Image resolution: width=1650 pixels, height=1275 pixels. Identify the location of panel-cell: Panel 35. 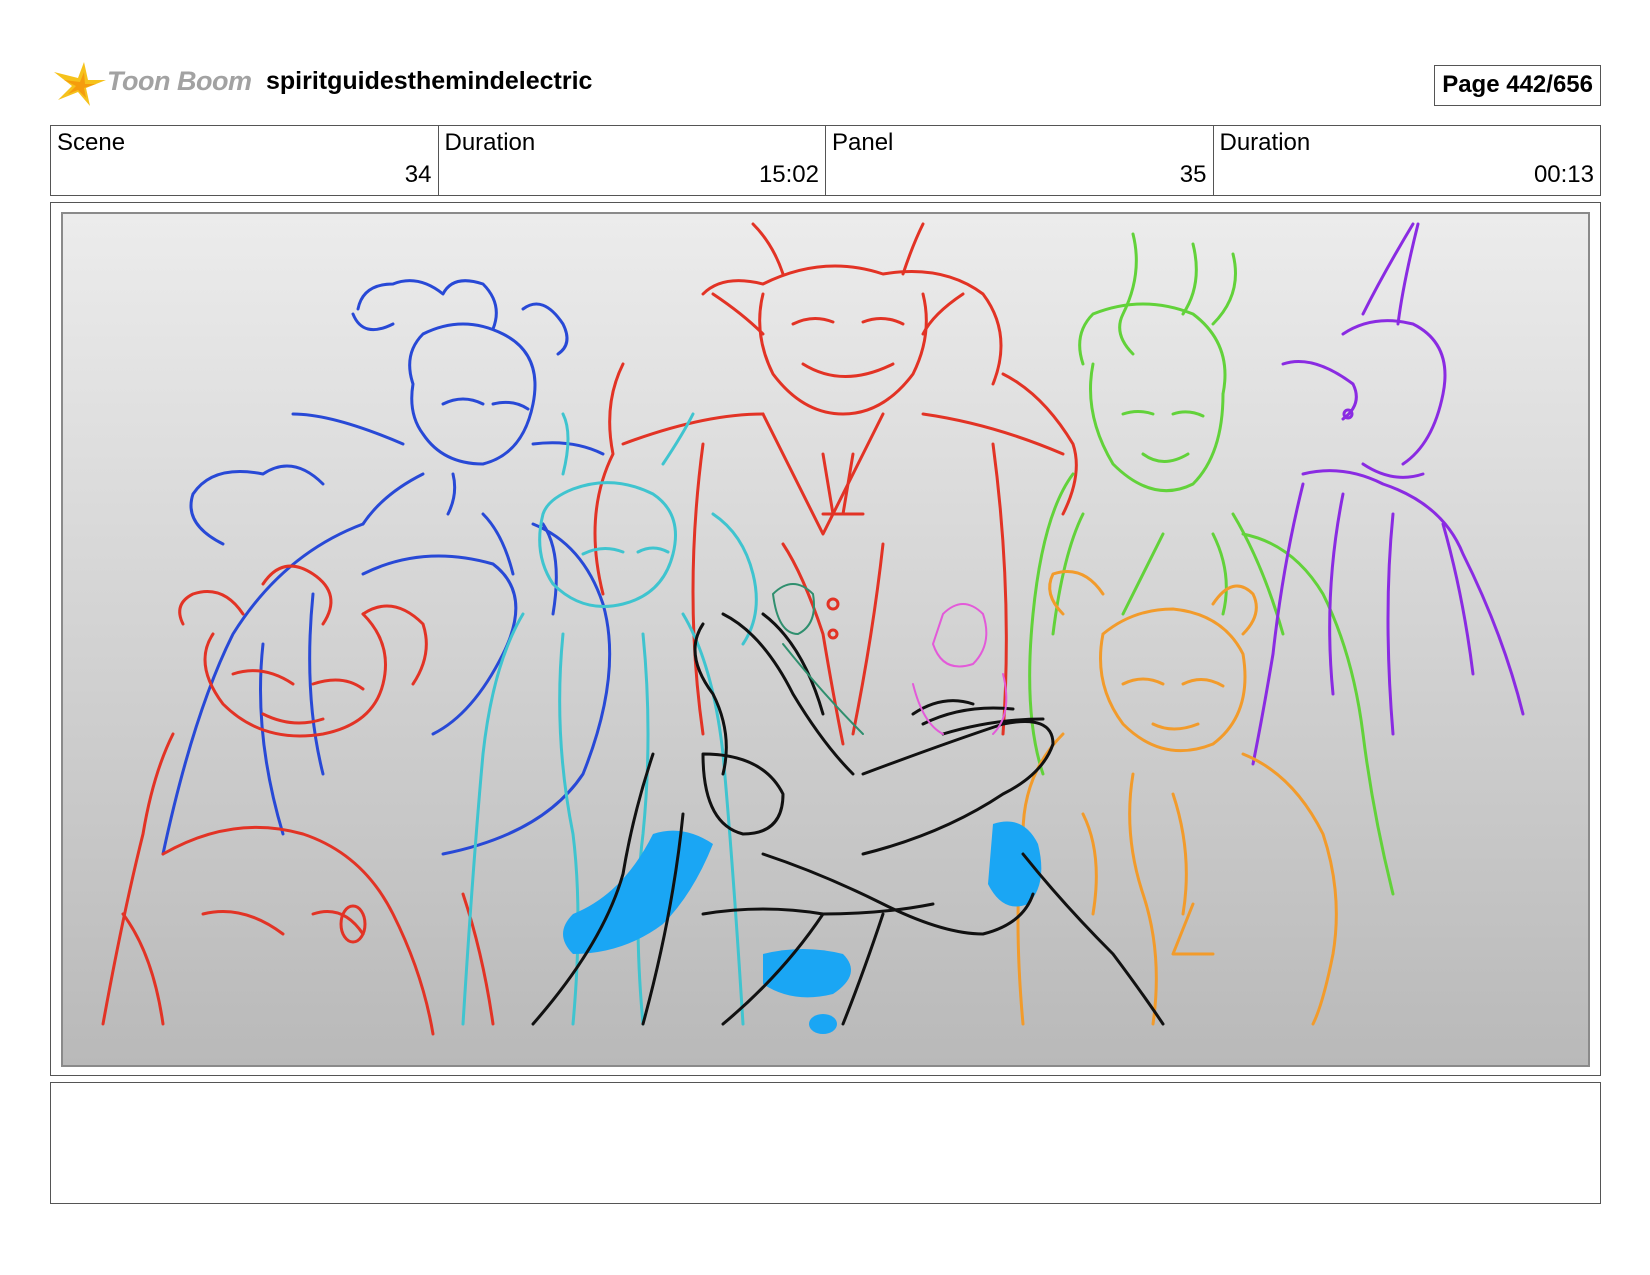
(1020, 160).